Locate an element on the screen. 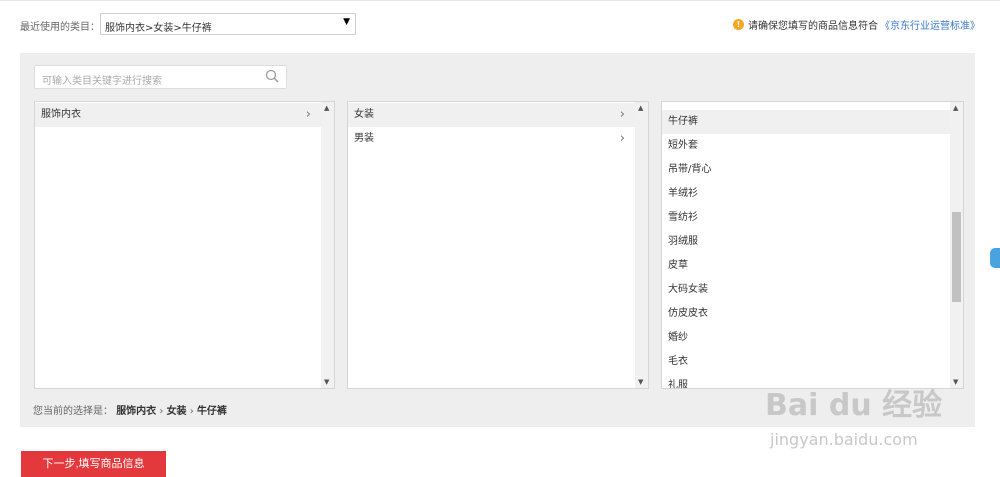  scrollbar-thumb is located at coordinates (956, 257).